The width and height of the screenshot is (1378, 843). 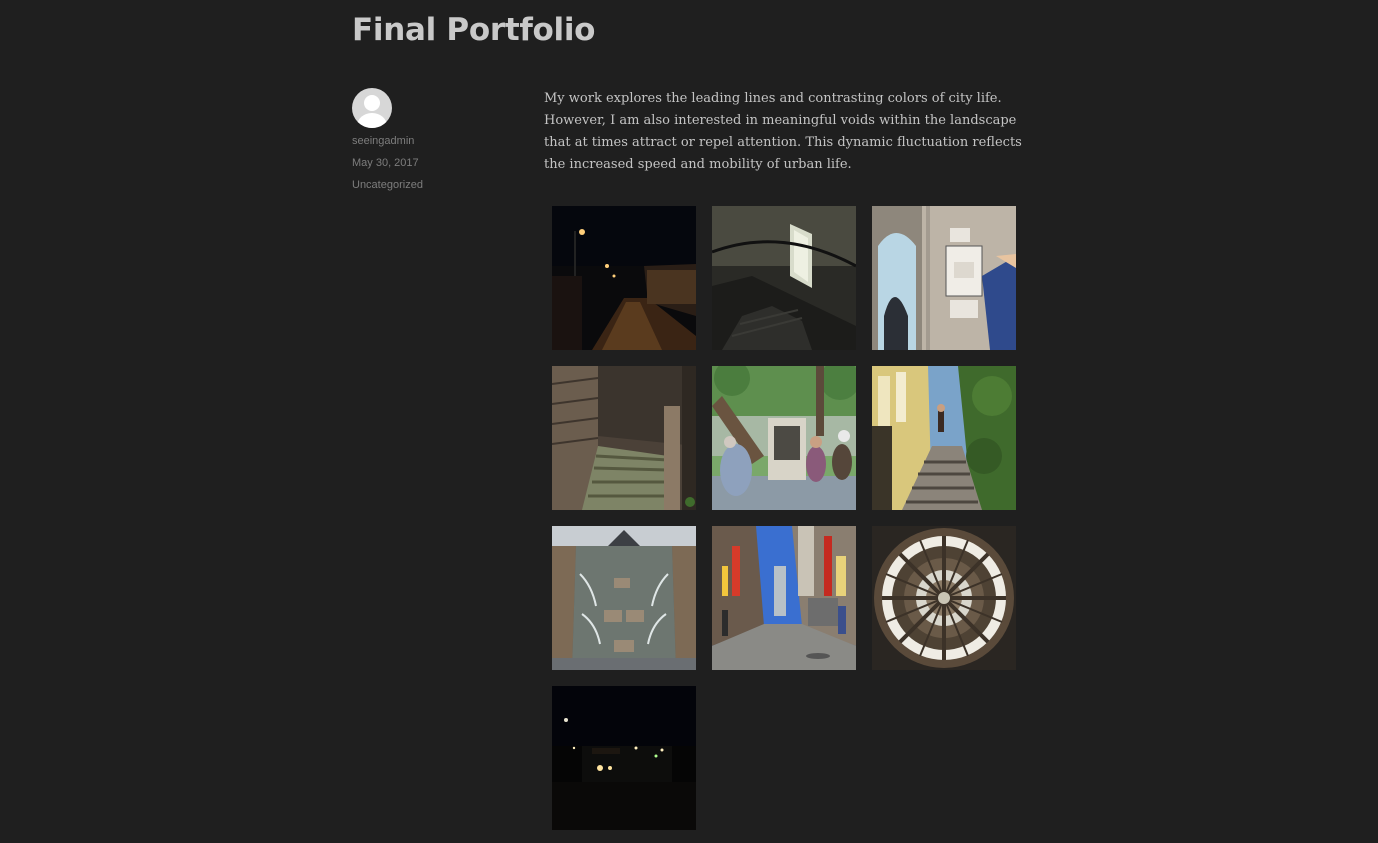 I want to click on night-lights-photo, so click(x=624, y=758).